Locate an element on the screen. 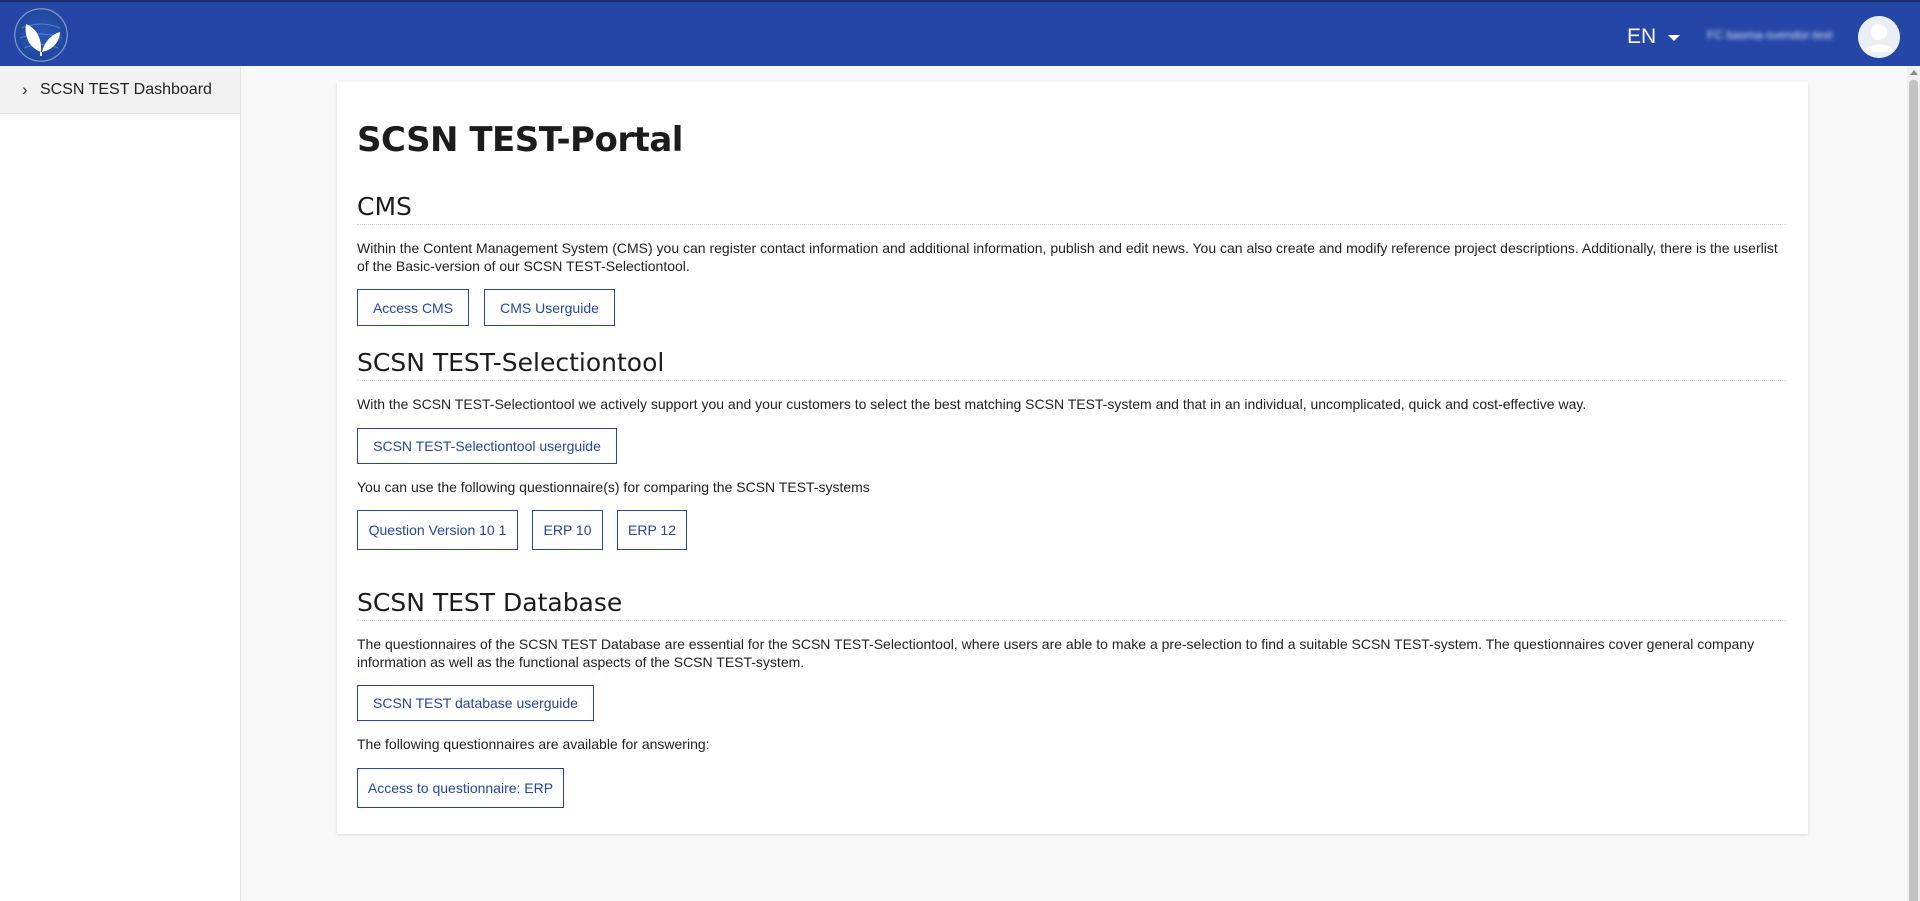  top-navigation-bar: EN FC basma-svendor-test is located at coordinates (960, 33).